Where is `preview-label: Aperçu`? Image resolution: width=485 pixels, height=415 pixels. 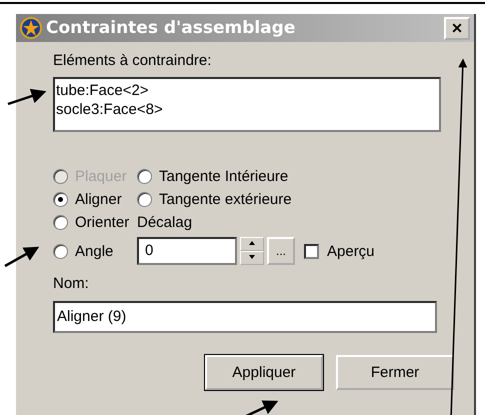 preview-label: Aperçu is located at coordinates (351, 251).